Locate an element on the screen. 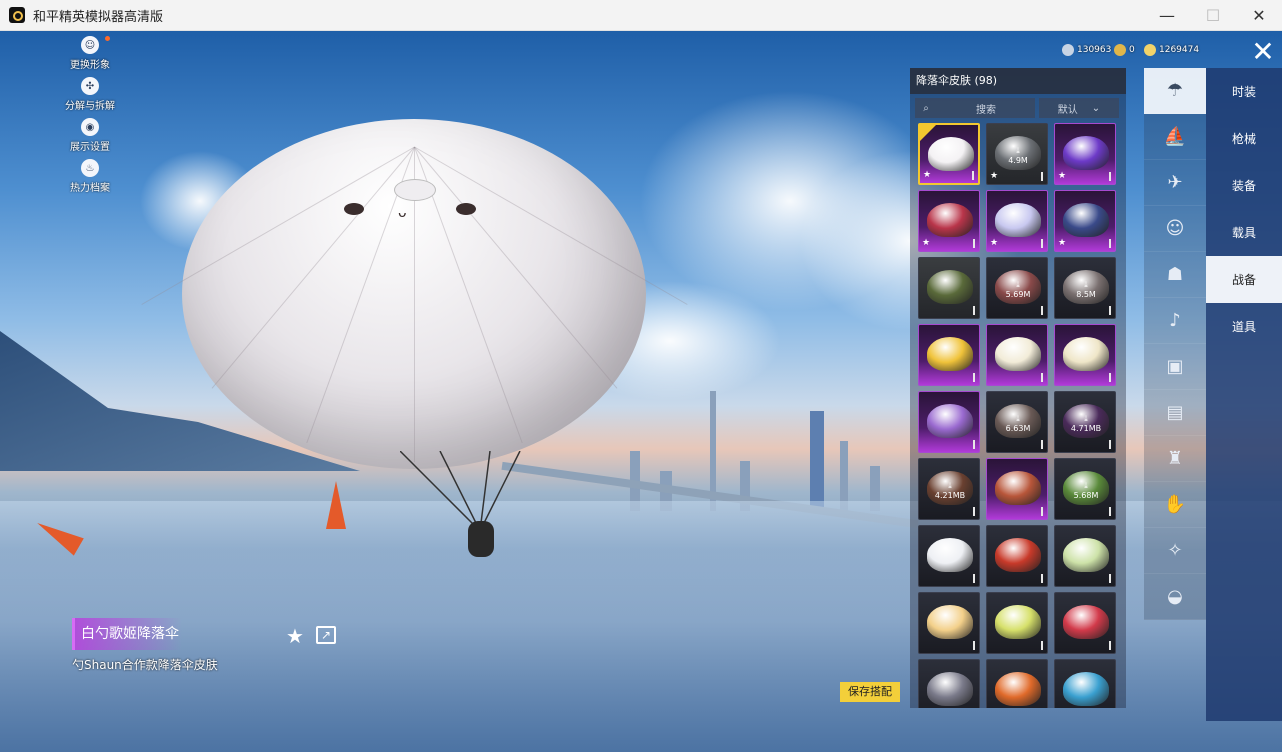 The height and width of the screenshot is (752, 1282). left-menu-item: ◉ 展示设置 is located at coordinates (90, 135).